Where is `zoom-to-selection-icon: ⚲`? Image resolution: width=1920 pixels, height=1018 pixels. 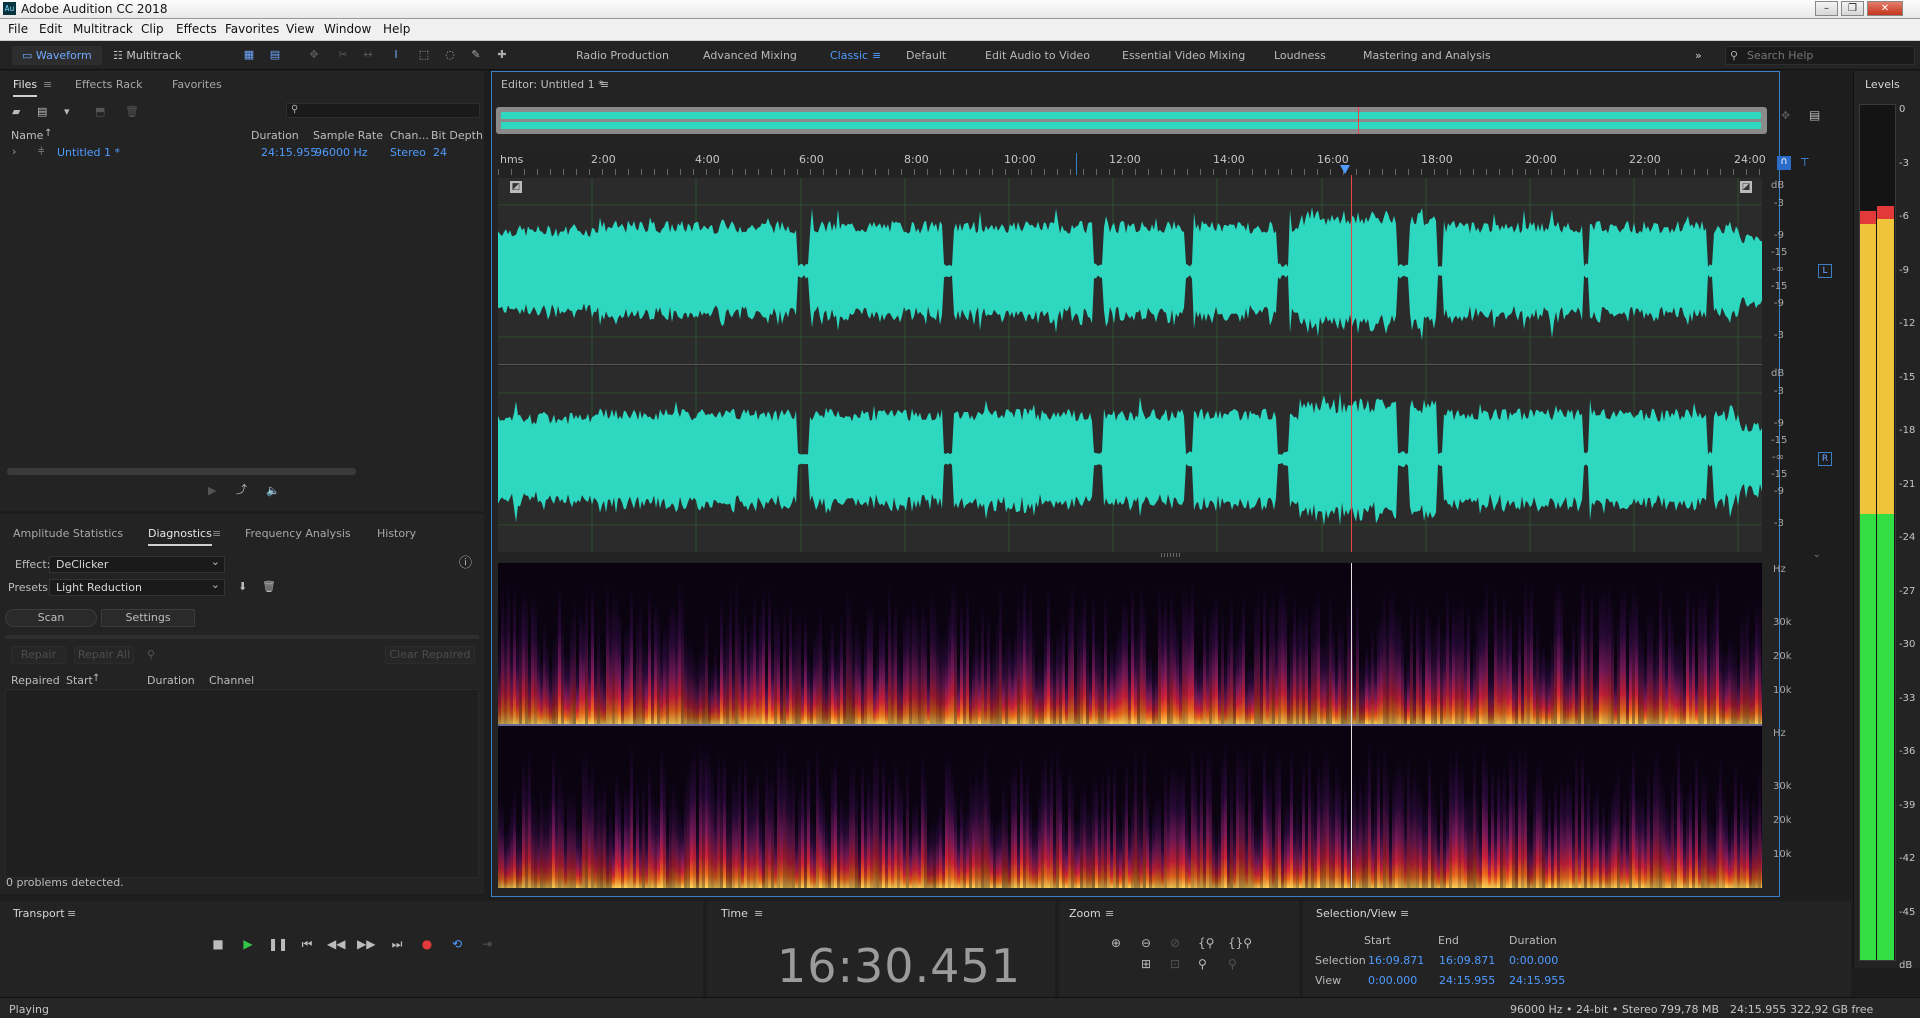
zoom-to-selection-icon: ⚲ is located at coordinates (1202, 964).